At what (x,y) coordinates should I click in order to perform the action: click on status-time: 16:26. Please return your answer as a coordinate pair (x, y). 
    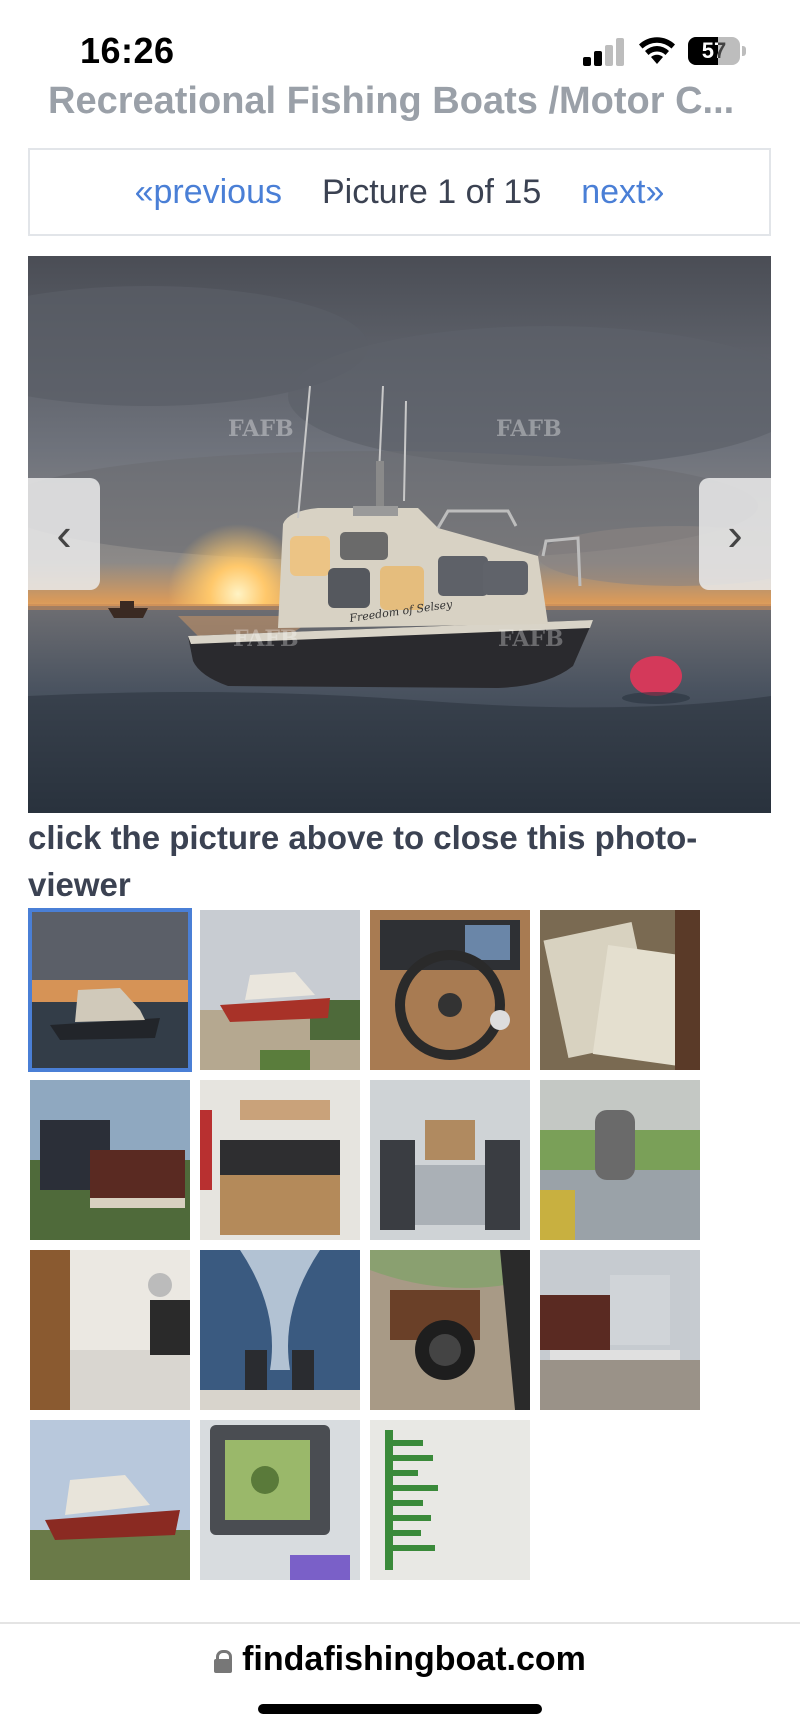
    Looking at the image, I should click on (127, 50).